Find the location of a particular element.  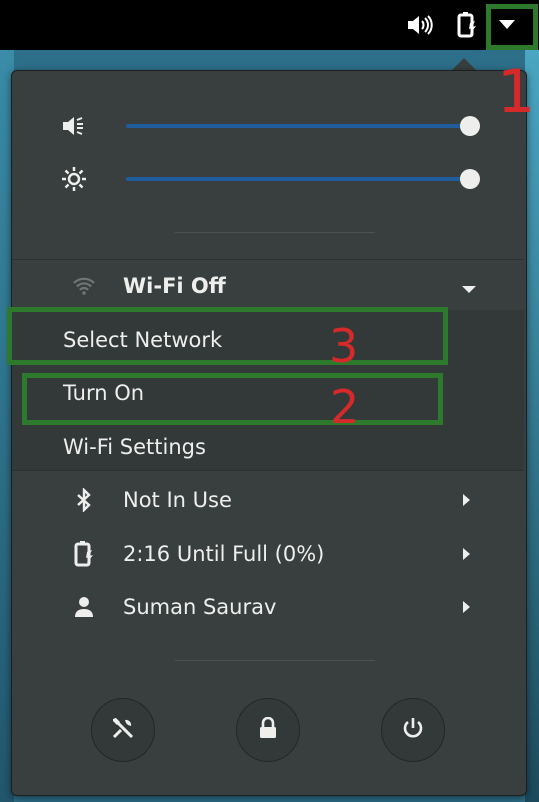

annotation-number-2: 2 is located at coordinates (345, 407).